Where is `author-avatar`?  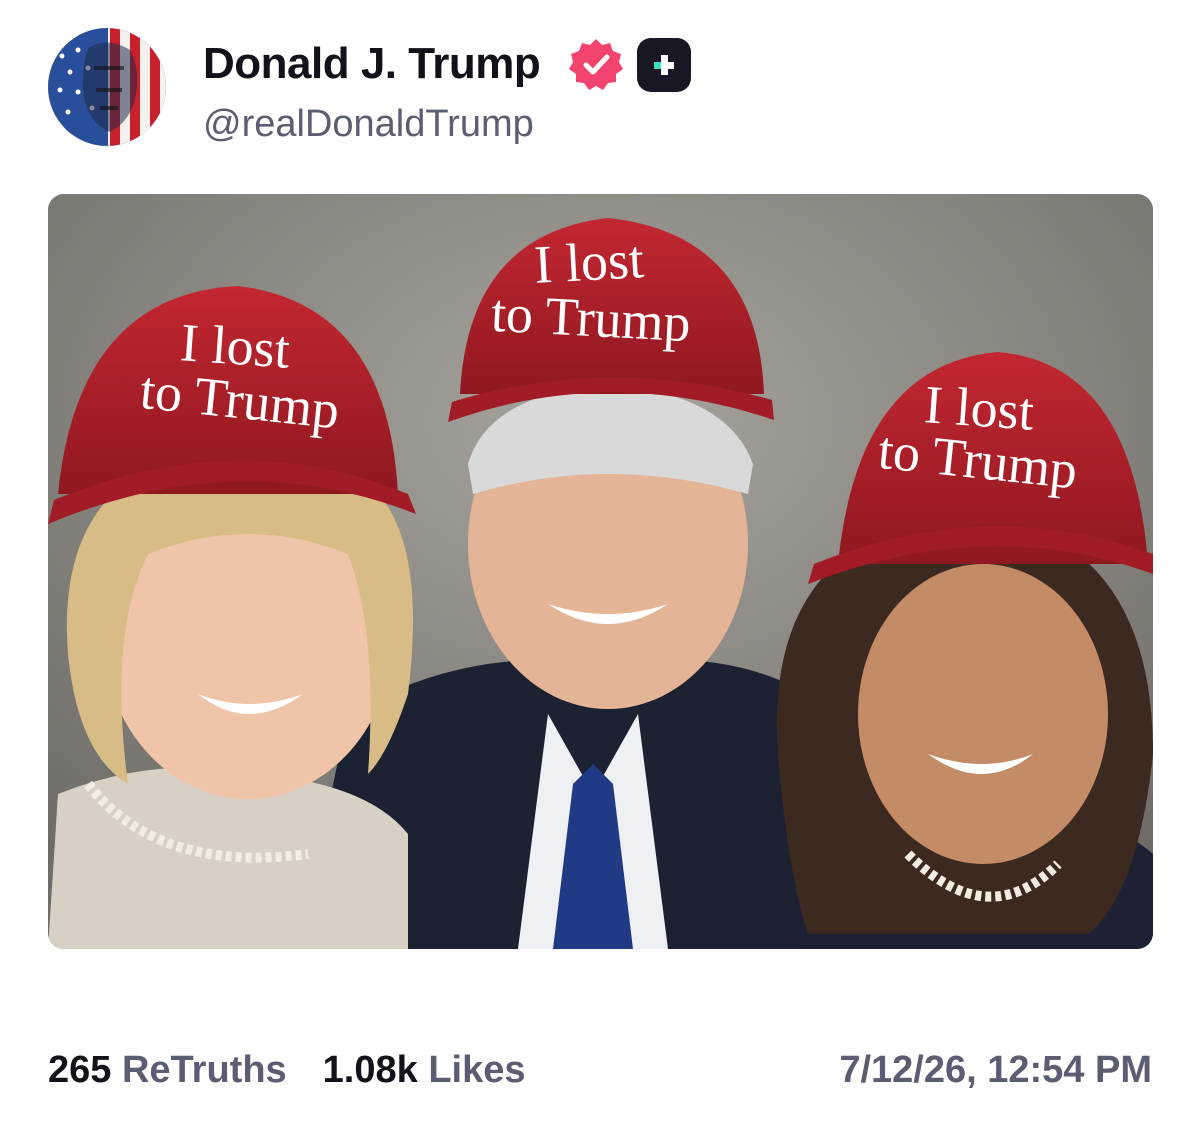
author-avatar is located at coordinates (107, 87).